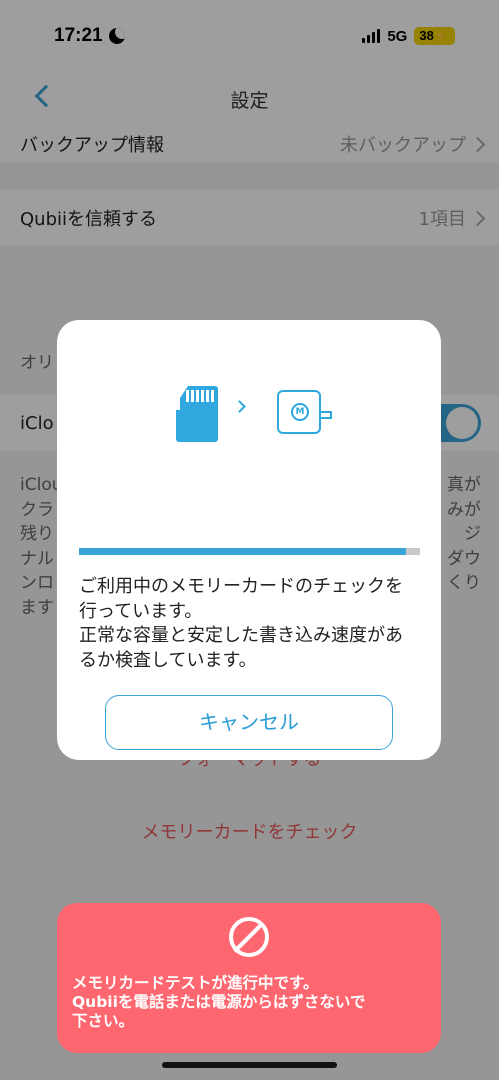 This screenshot has width=499, height=1080. What do you see at coordinates (219, 1002) in the screenshot?
I see `toast-line: Qubiiを電話または電源からはずさないで` at bounding box center [219, 1002].